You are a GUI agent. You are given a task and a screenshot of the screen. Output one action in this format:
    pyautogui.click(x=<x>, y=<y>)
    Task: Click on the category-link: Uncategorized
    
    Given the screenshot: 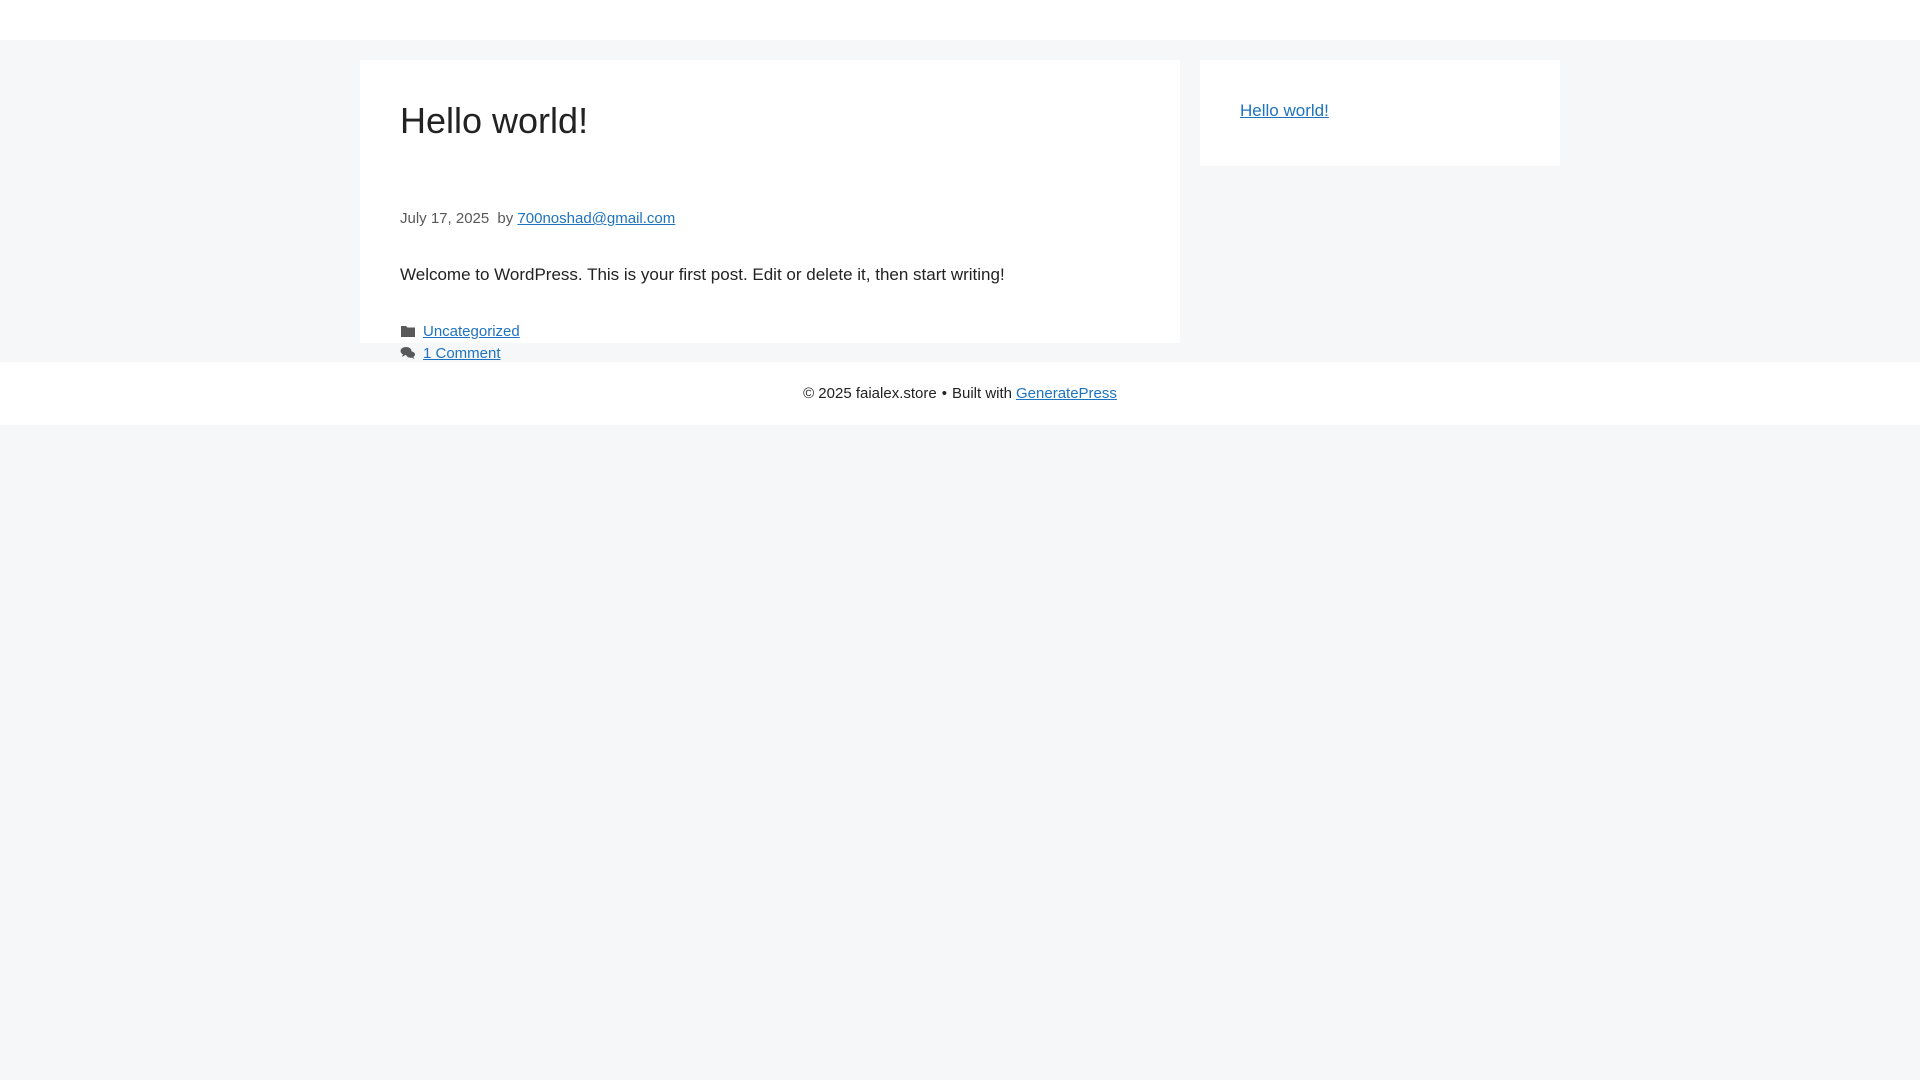 What is the action you would take?
    pyautogui.click(x=471, y=331)
    